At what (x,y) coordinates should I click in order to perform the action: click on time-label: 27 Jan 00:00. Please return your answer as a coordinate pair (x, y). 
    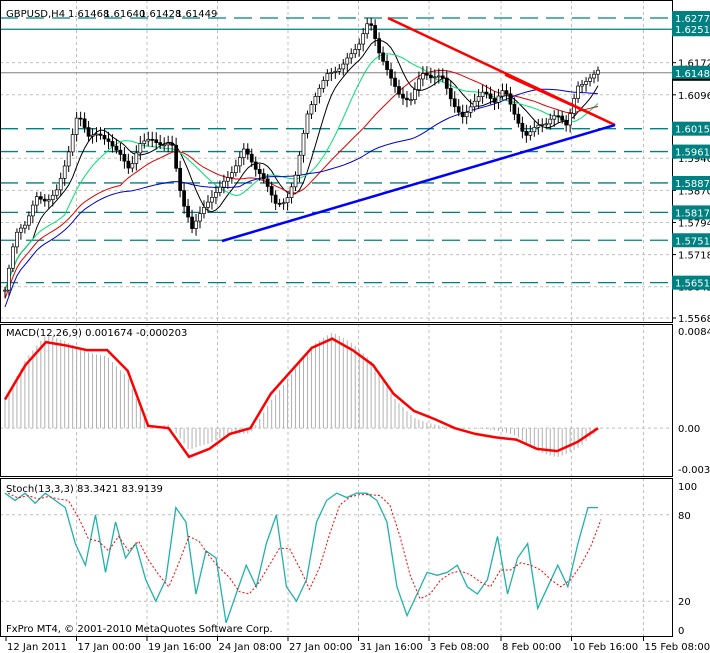
    Looking at the image, I should click on (320, 647).